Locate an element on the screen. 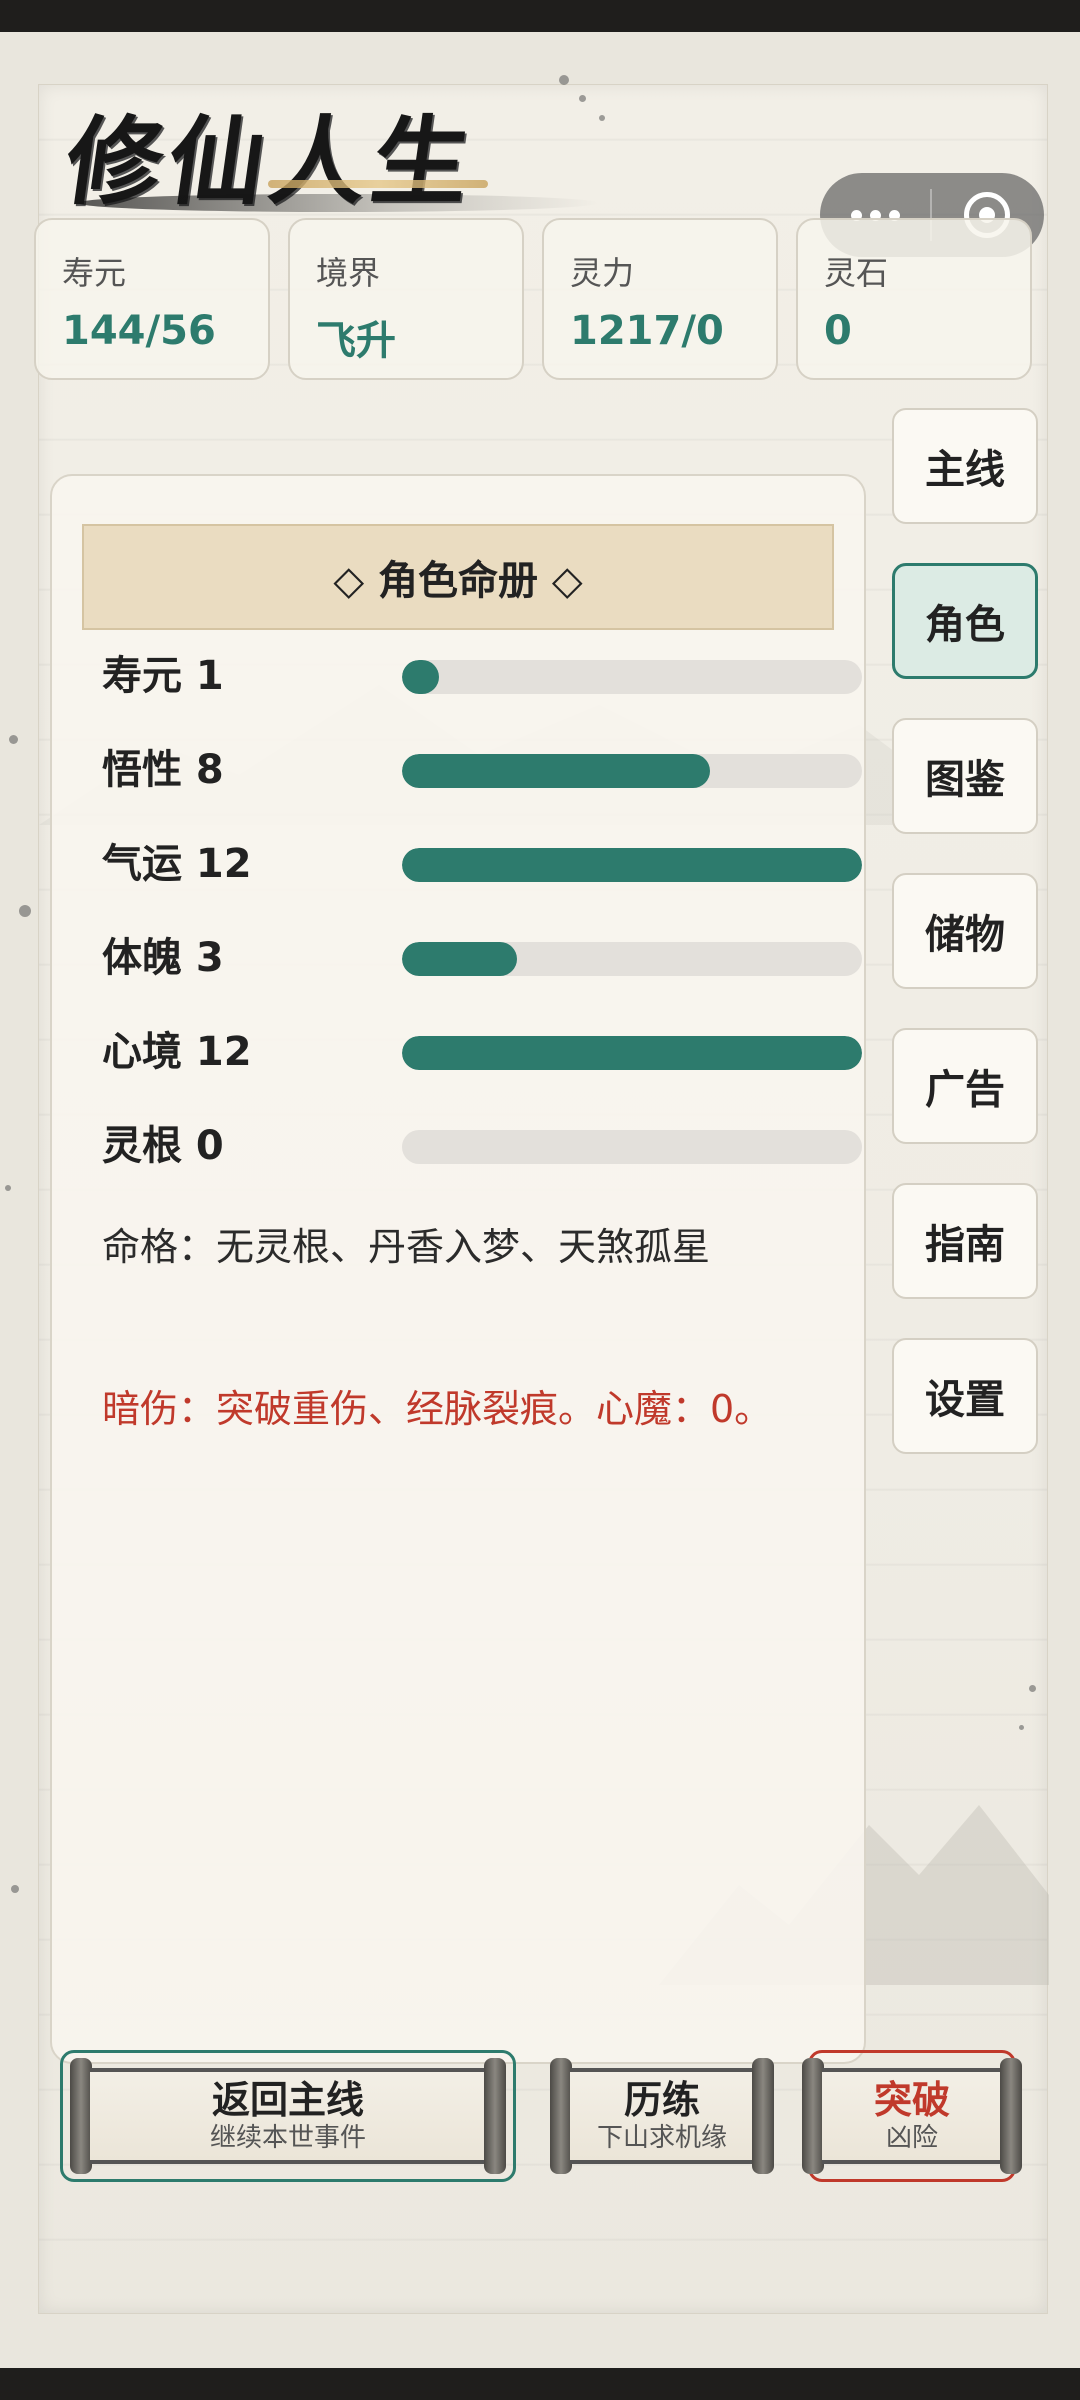 Image resolution: width=1080 pixels, height=2400 pixels. nav-storage-button: 储物 is located at coordinates (965, 931).